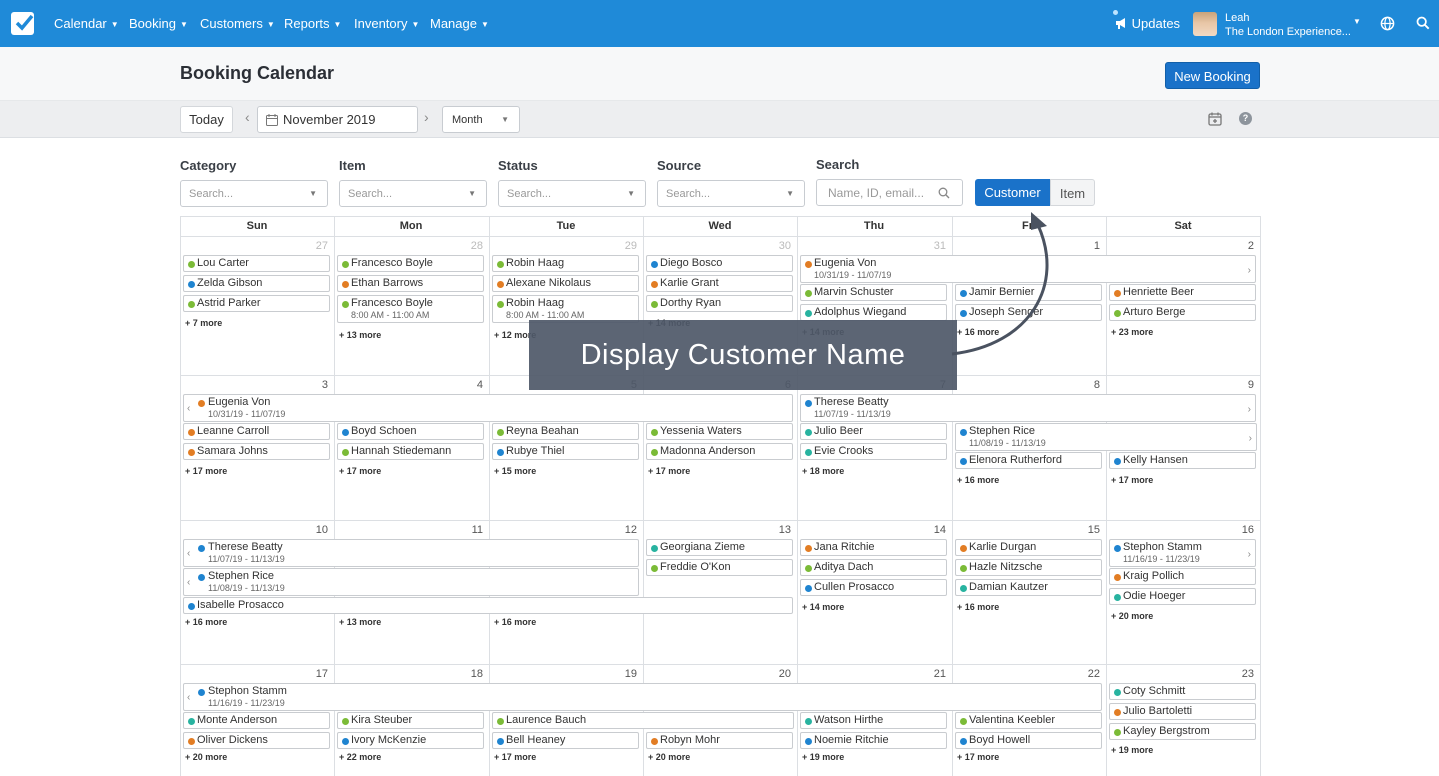  What do you see at coordinates (254, 193) in the screenshot?
I see `category-select: Search... ▼` at bounding box center [254, 193].